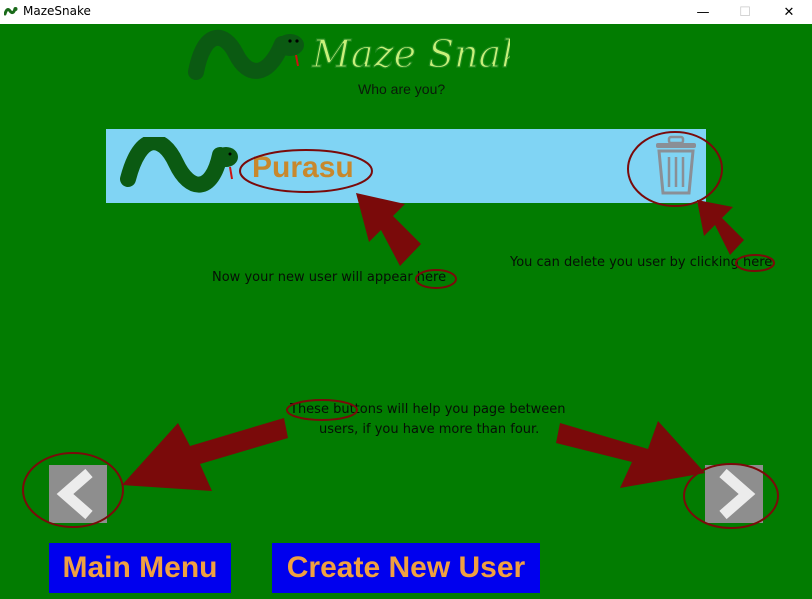  Describe the element at coordinates (388, 229) in the screenshot. I see `arrow-to-username` at that location.